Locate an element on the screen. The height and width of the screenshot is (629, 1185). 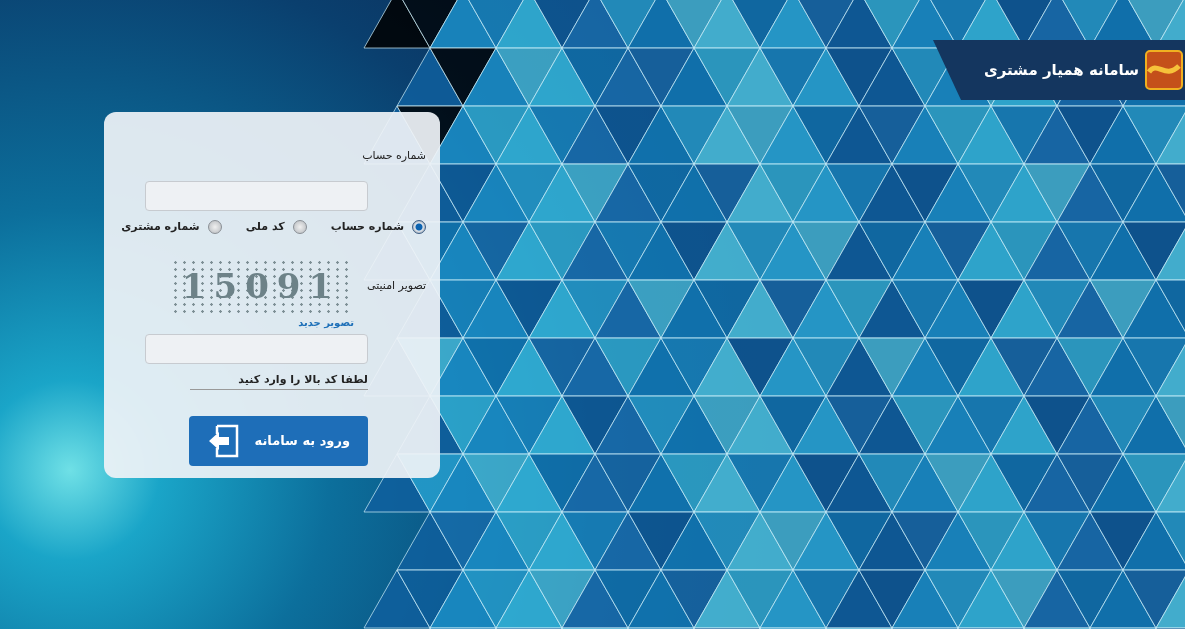
new-captcha-link: تصویر جدید is located at coordinates (326, 322).